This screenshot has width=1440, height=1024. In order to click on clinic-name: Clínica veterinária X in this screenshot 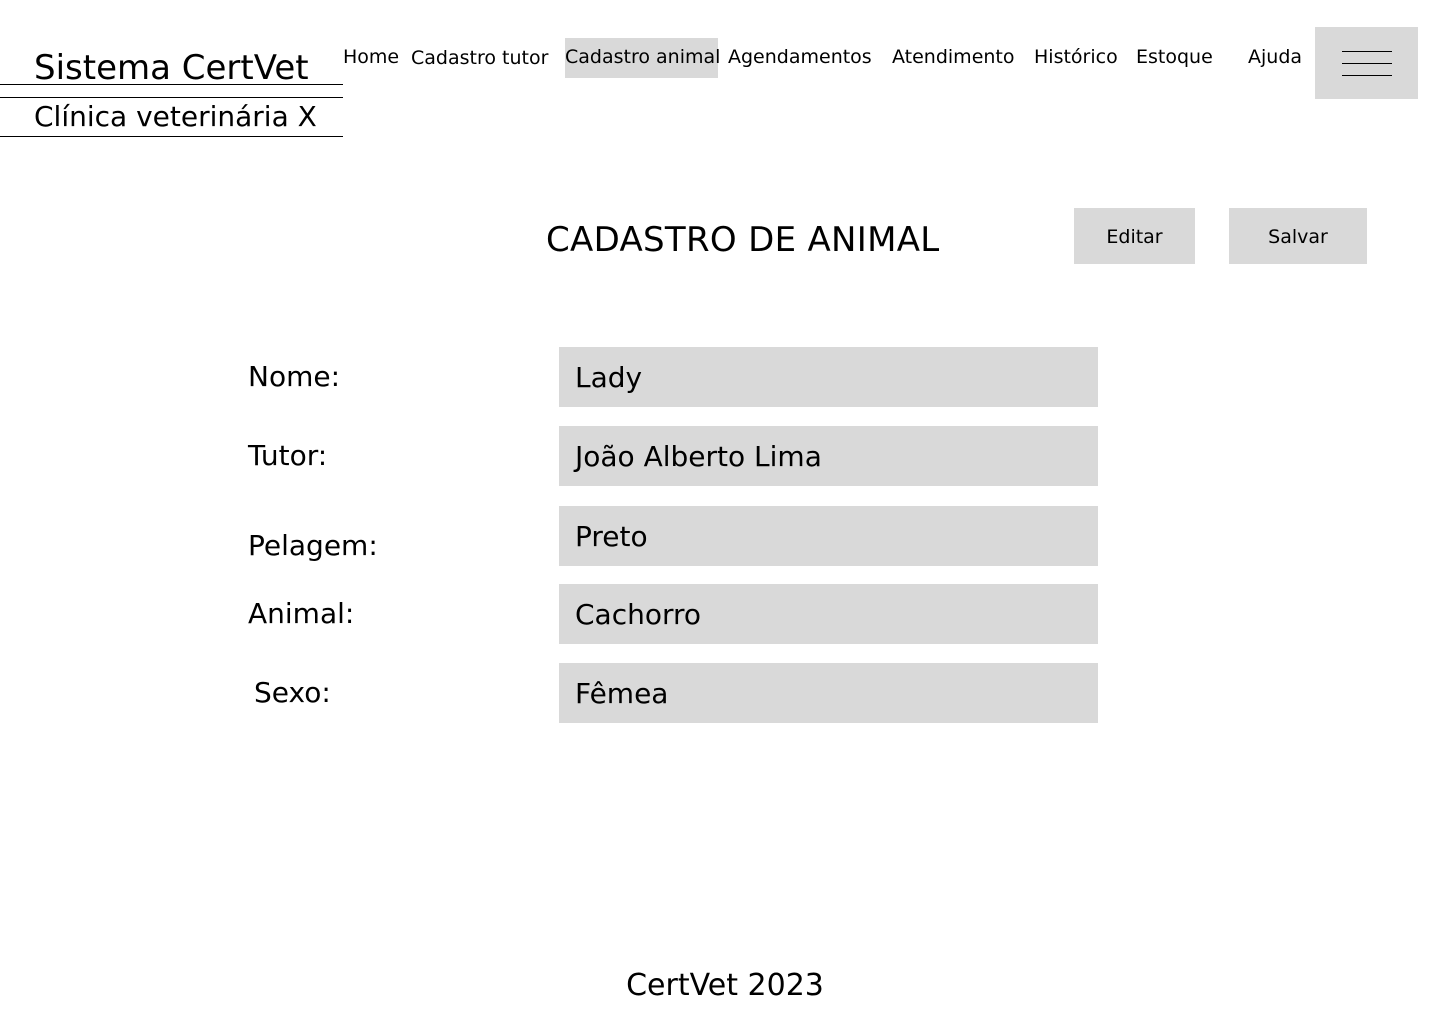, I will do `click(175, 116)`.